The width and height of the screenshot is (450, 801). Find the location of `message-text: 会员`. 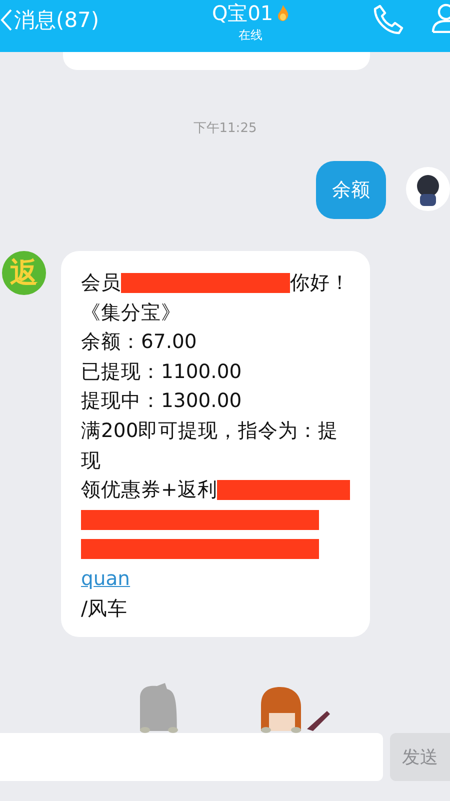

message-text: 会员 is located at coordinates (101, 283).